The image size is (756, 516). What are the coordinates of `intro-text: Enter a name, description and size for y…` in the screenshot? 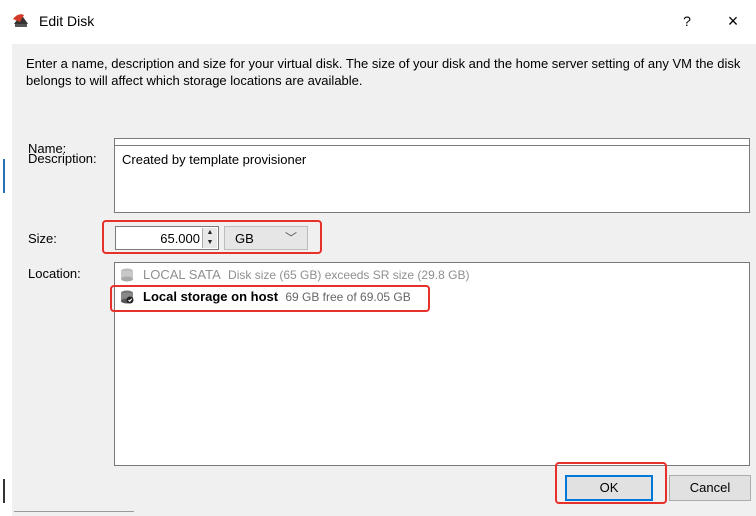 It's located at (383, 72).